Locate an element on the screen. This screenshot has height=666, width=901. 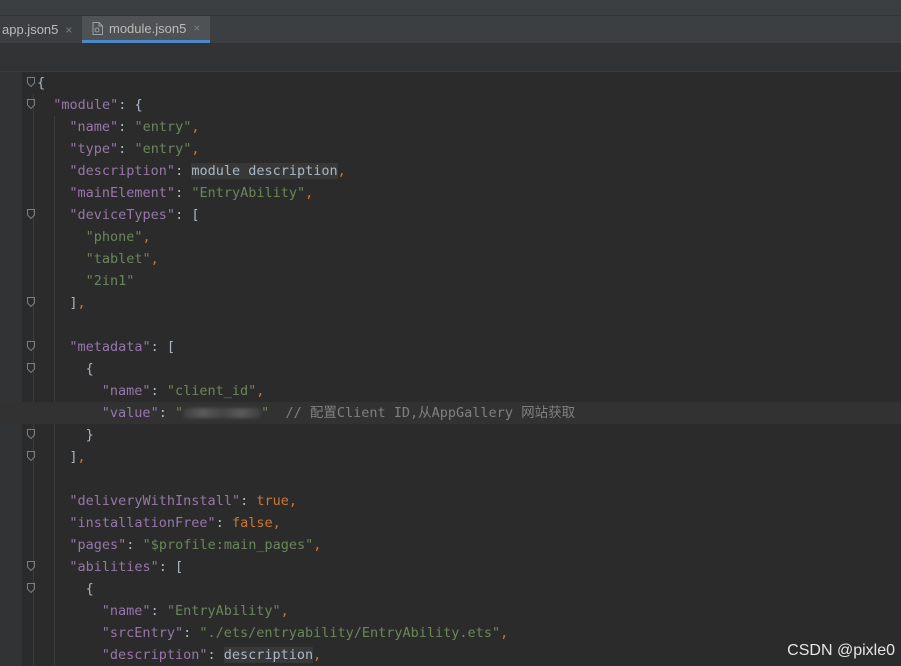
code-line: "phone", is located at coordinates (450, 237).